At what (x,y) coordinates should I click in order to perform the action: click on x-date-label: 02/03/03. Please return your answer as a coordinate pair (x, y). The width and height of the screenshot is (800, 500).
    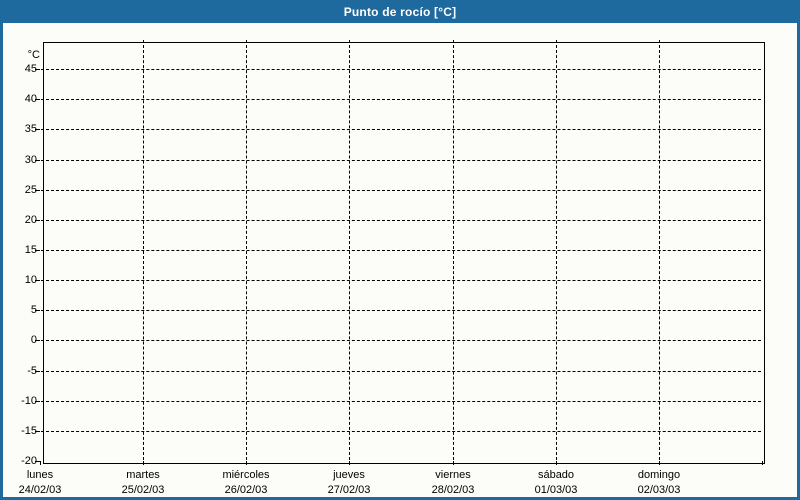
    Looking at the image, I should click on (659, 490).